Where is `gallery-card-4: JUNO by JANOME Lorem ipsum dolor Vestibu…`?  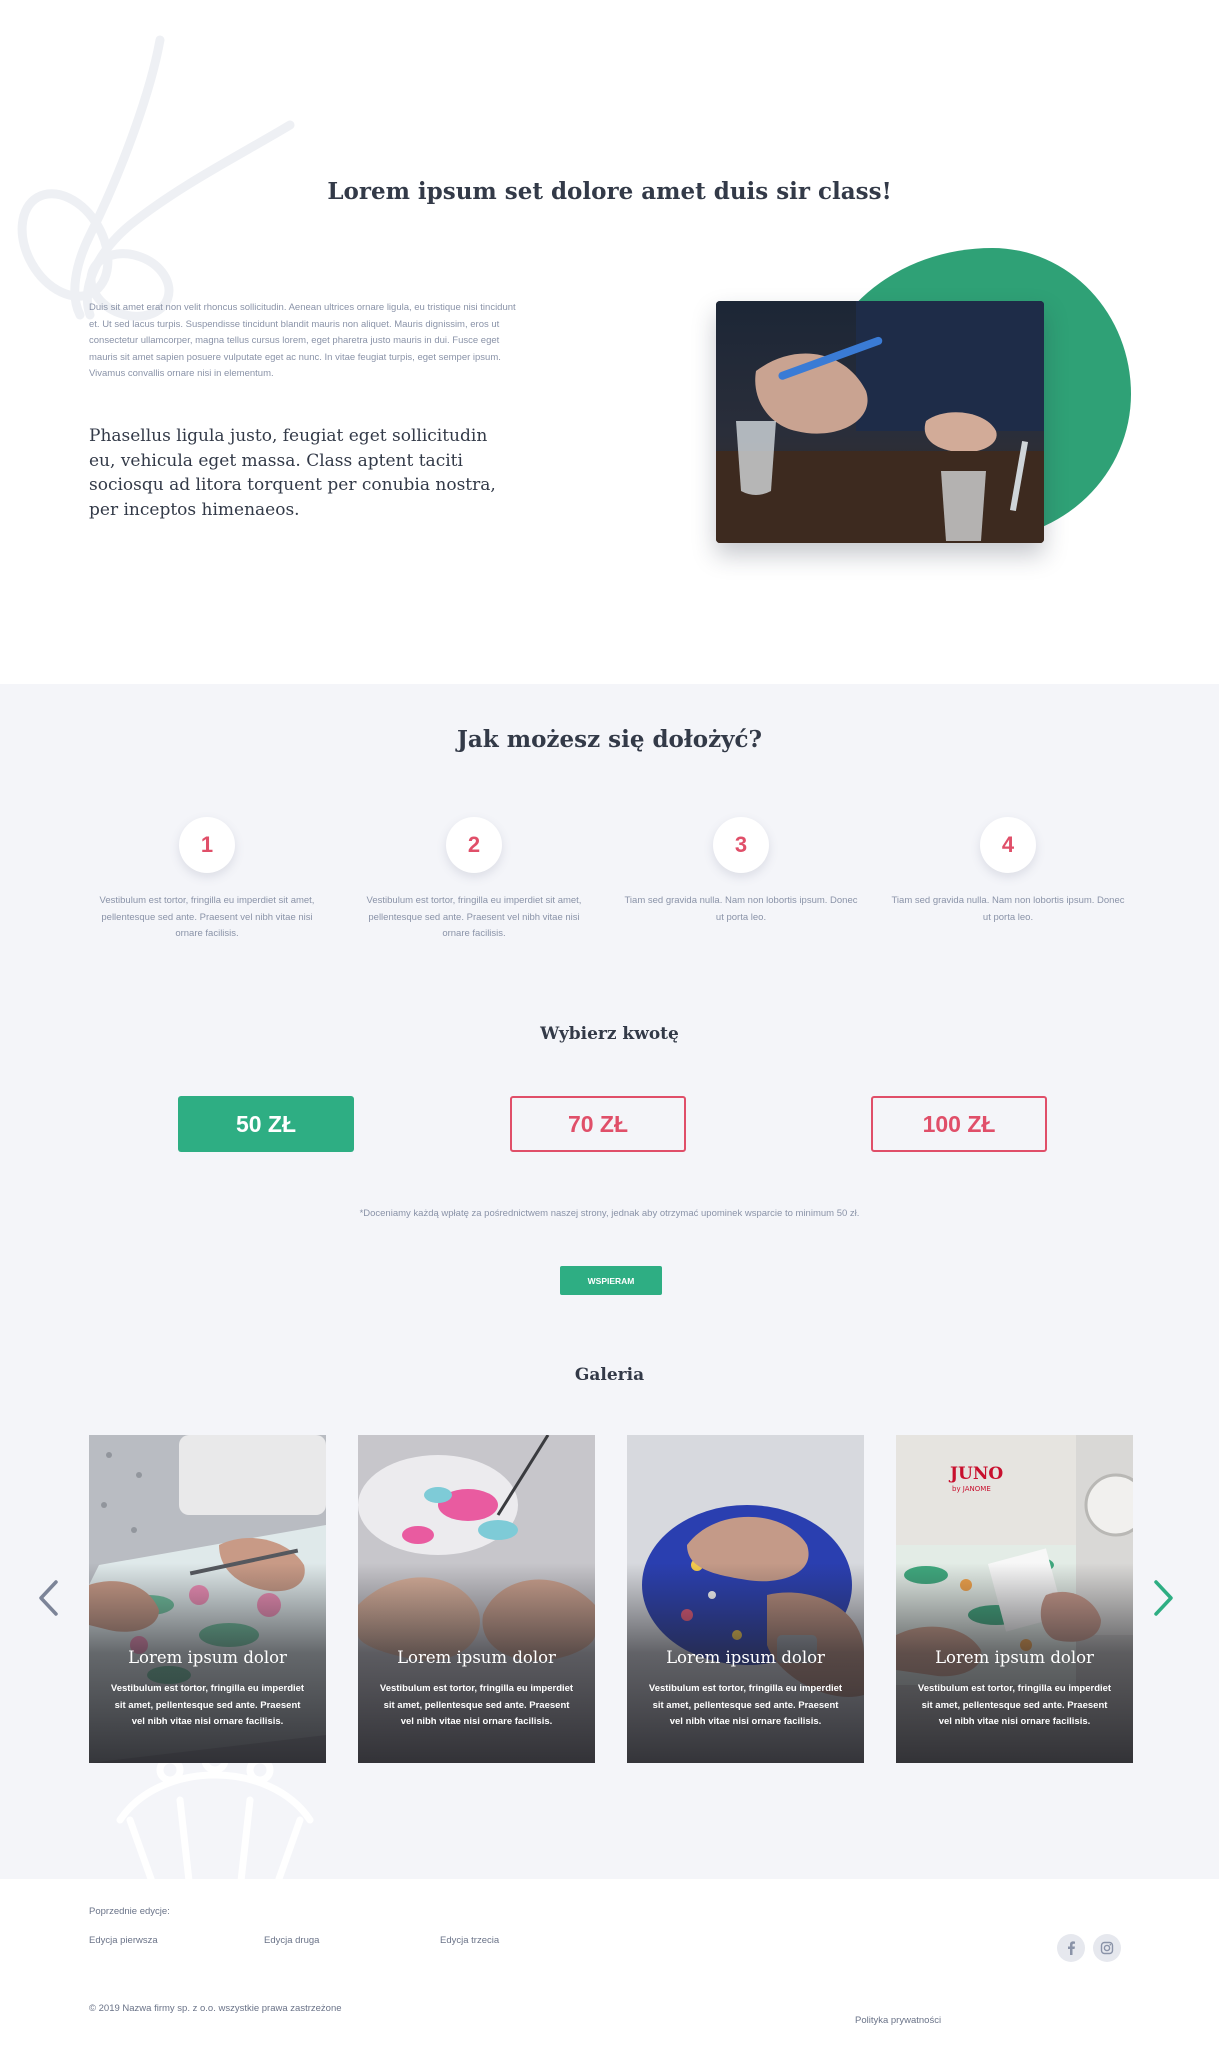 gallery-card-4: JUNO by JANOME Lorem ipsum dolor Vestibu… is located at coordinates (1014, 1599).